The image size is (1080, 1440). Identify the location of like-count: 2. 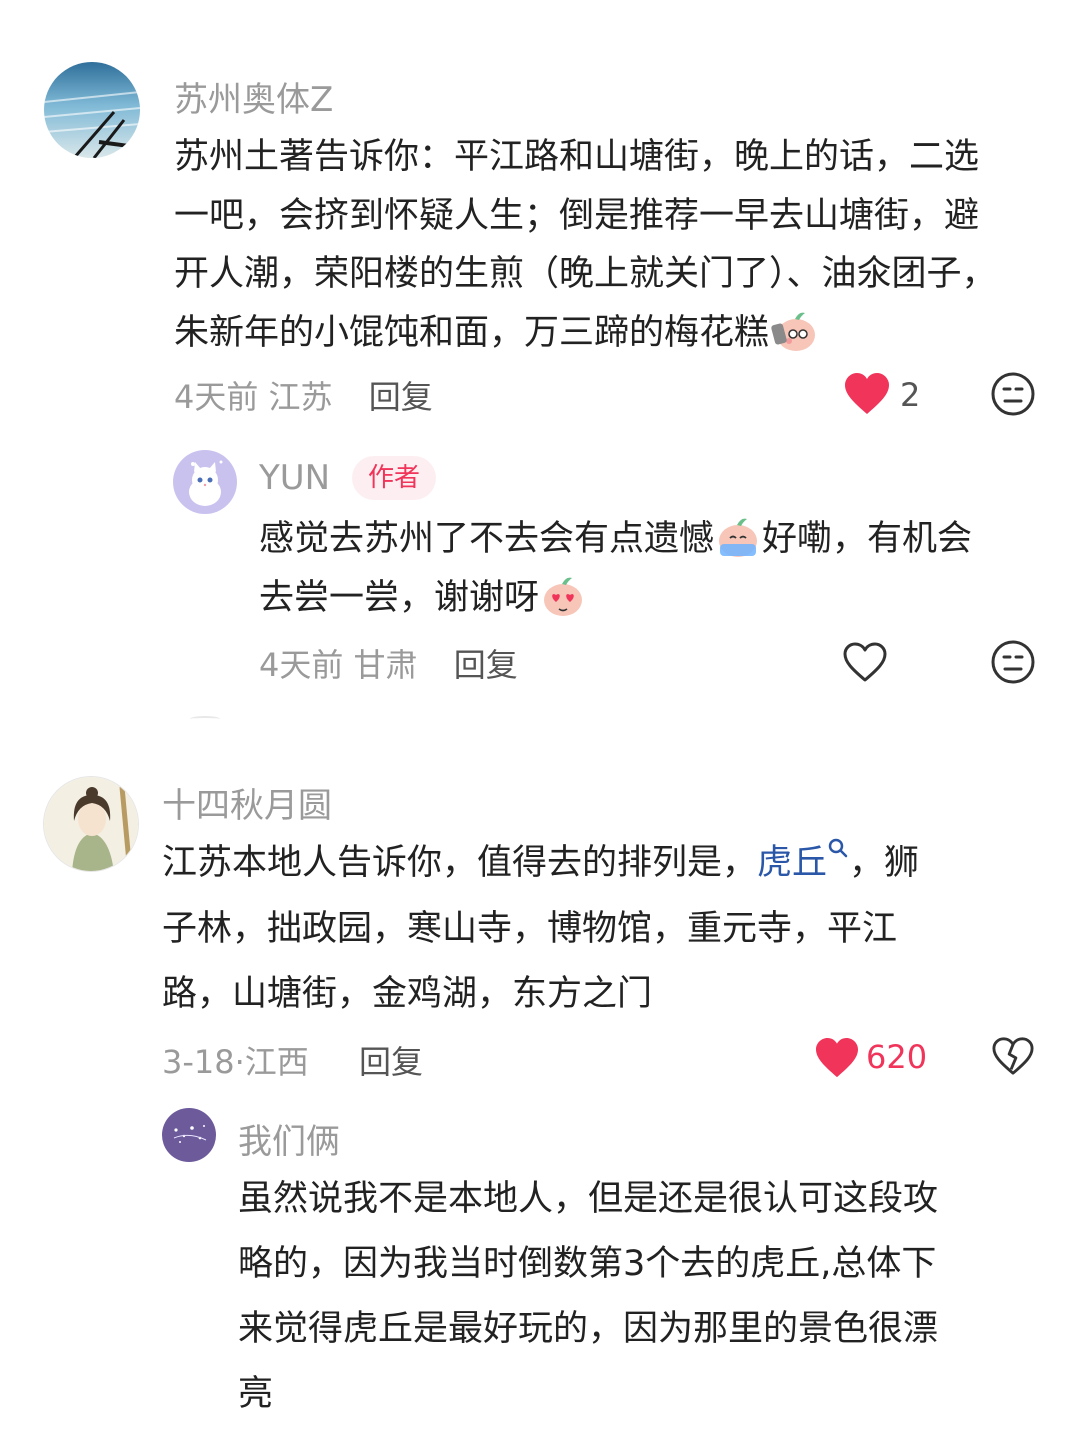
(910, 395).